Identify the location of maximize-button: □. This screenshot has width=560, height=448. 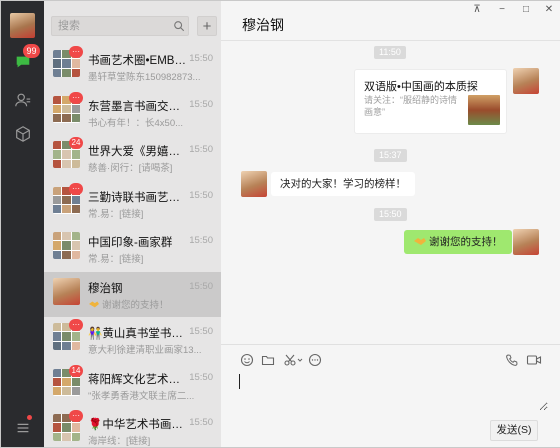
(526, 9).